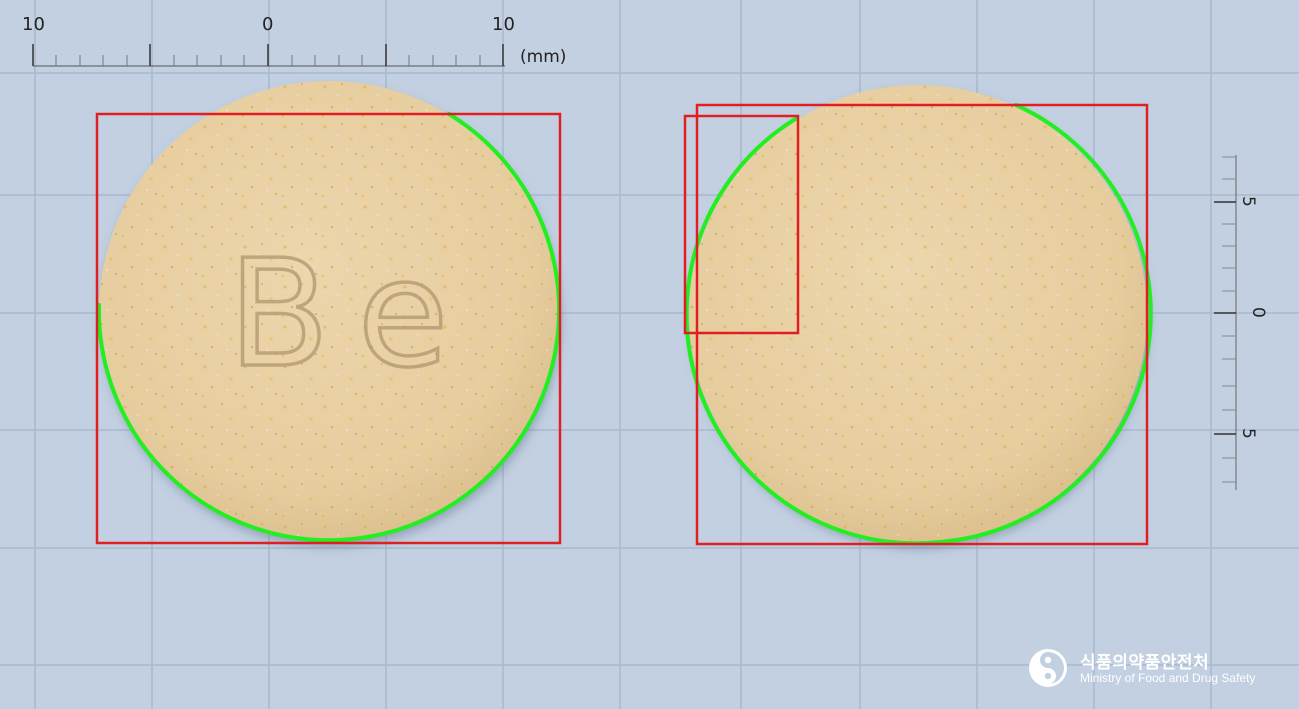 The width and height of the screenshot is (1299, 709). What do you see at coordinates (1168, 678) in the screenshot?
I see `logo-english-text: Ministry of Food and Drug Safety` at bounding box center [1168, 678].